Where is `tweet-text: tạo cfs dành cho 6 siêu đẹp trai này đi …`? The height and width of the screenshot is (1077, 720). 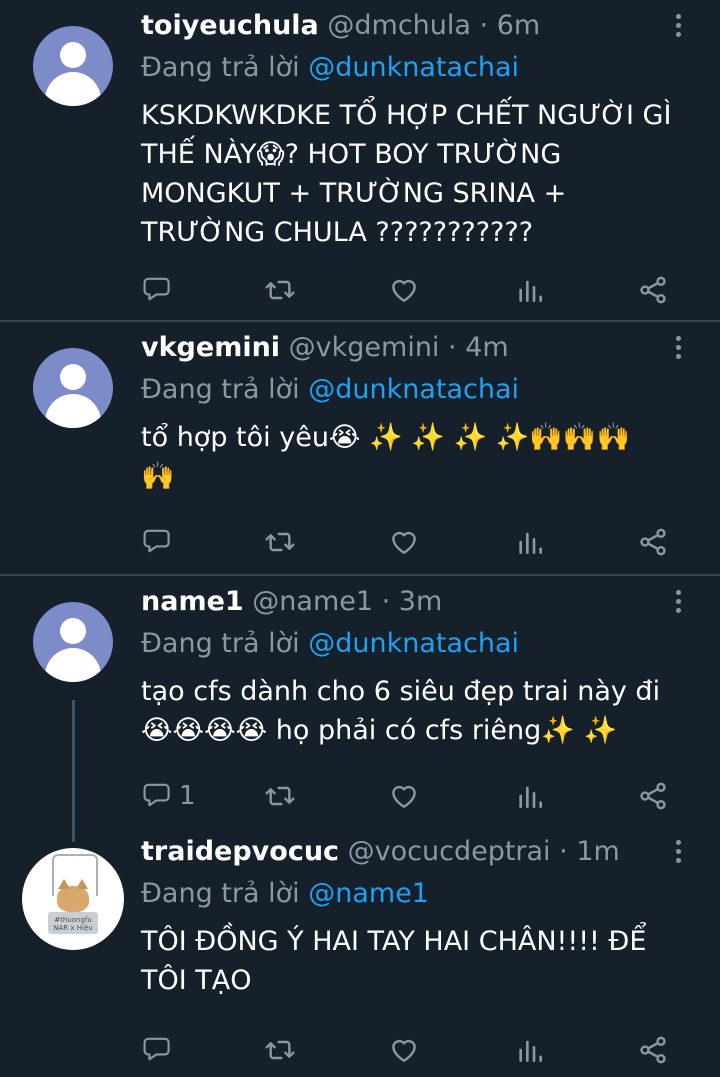 tweet-text: tạo cfs dành cho 6 siêu đẹp trai này đi … is located at coordinates (401, 711).